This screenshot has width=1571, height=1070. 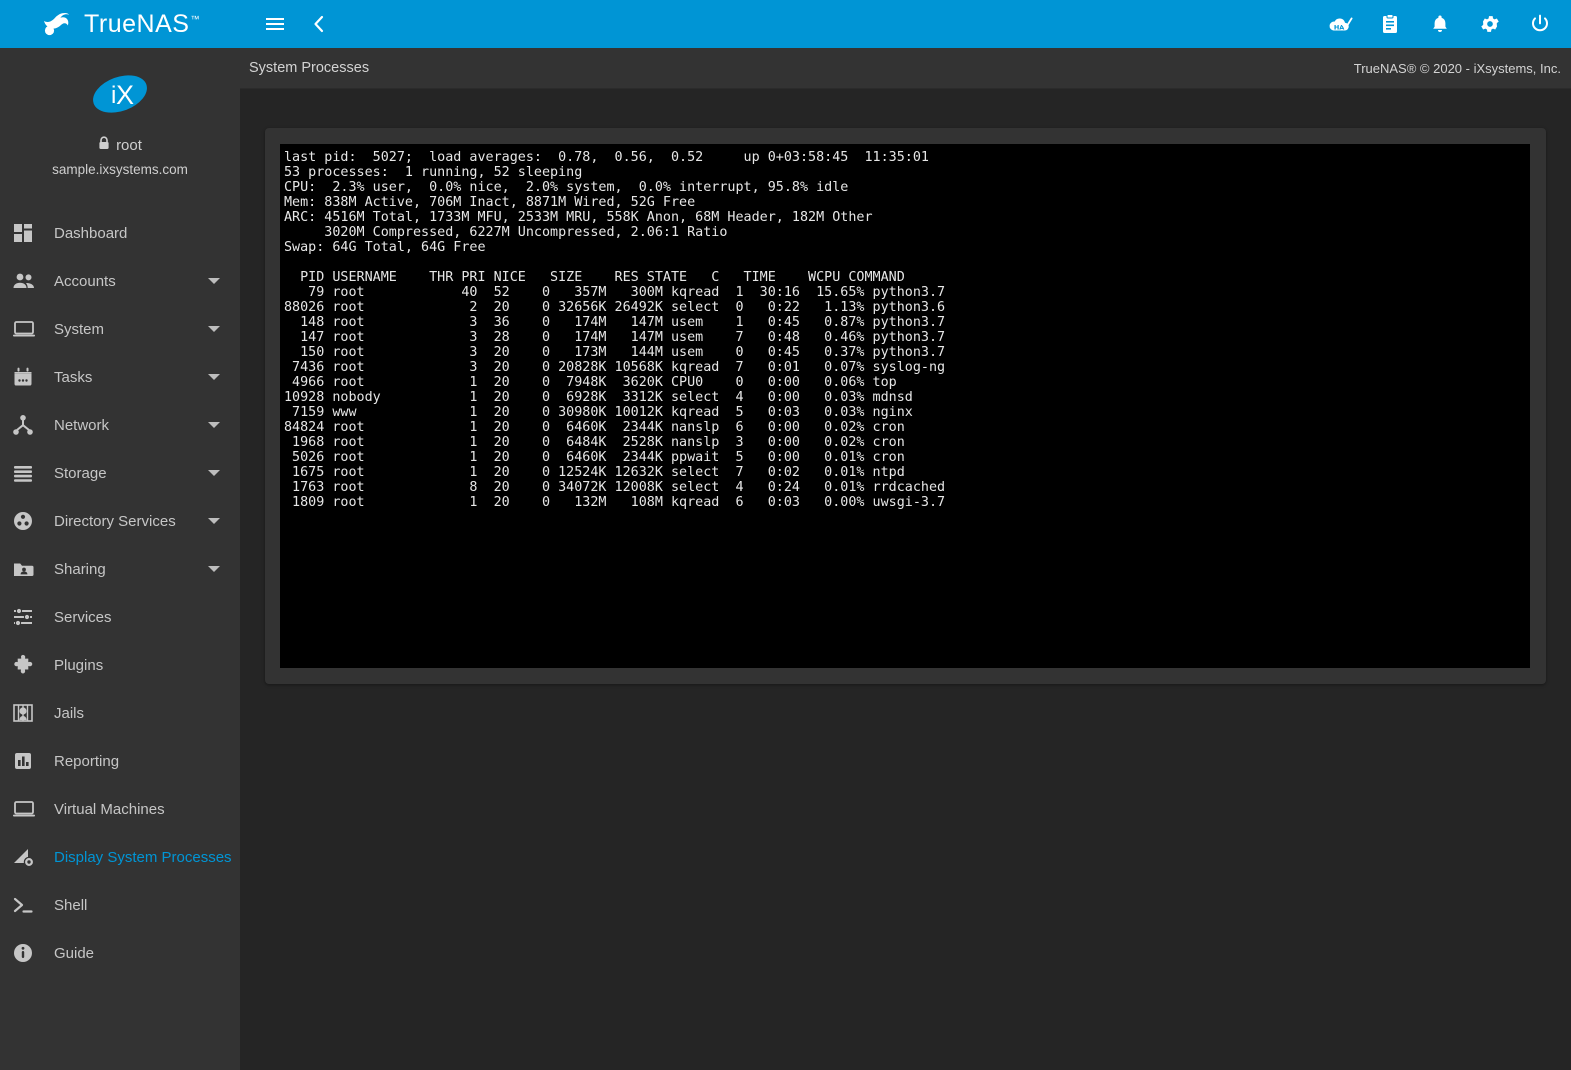 I want to click on truenas-logo-icon, so click(x=57, y=24).